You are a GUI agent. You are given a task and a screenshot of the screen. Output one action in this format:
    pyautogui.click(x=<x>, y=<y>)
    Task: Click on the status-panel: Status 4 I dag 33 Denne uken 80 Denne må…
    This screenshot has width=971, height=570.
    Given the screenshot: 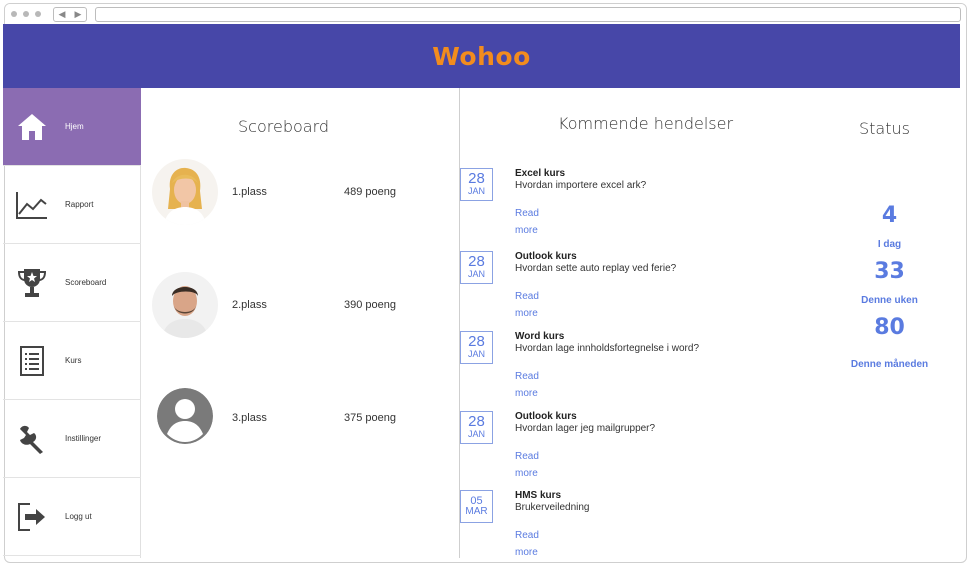 What is the action you would take?
    pyautogui.click(x=894, y=323)
    